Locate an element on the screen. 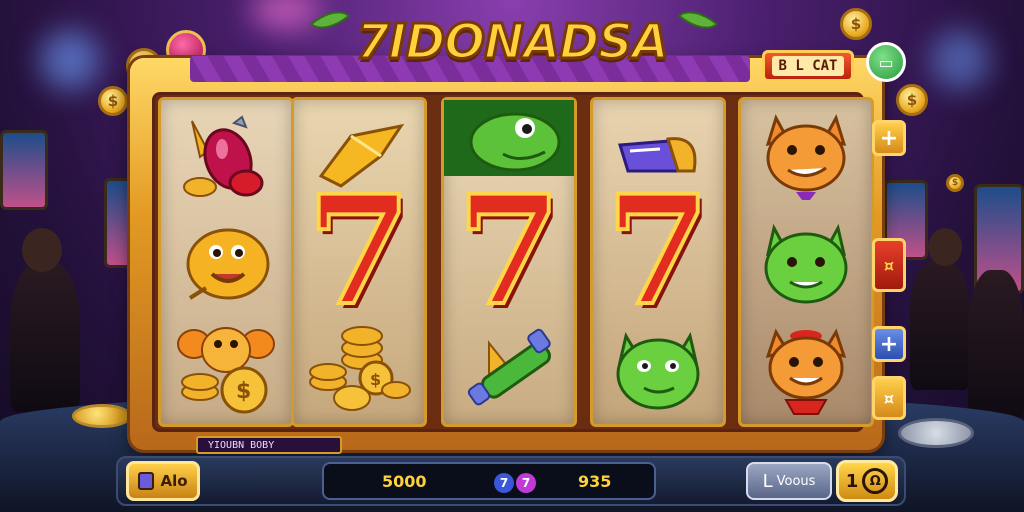 Image resolution: width=1024 pixels, height=512 pixels. balance-display: 5000 7 7 935 is located at coordinates (489, 481).